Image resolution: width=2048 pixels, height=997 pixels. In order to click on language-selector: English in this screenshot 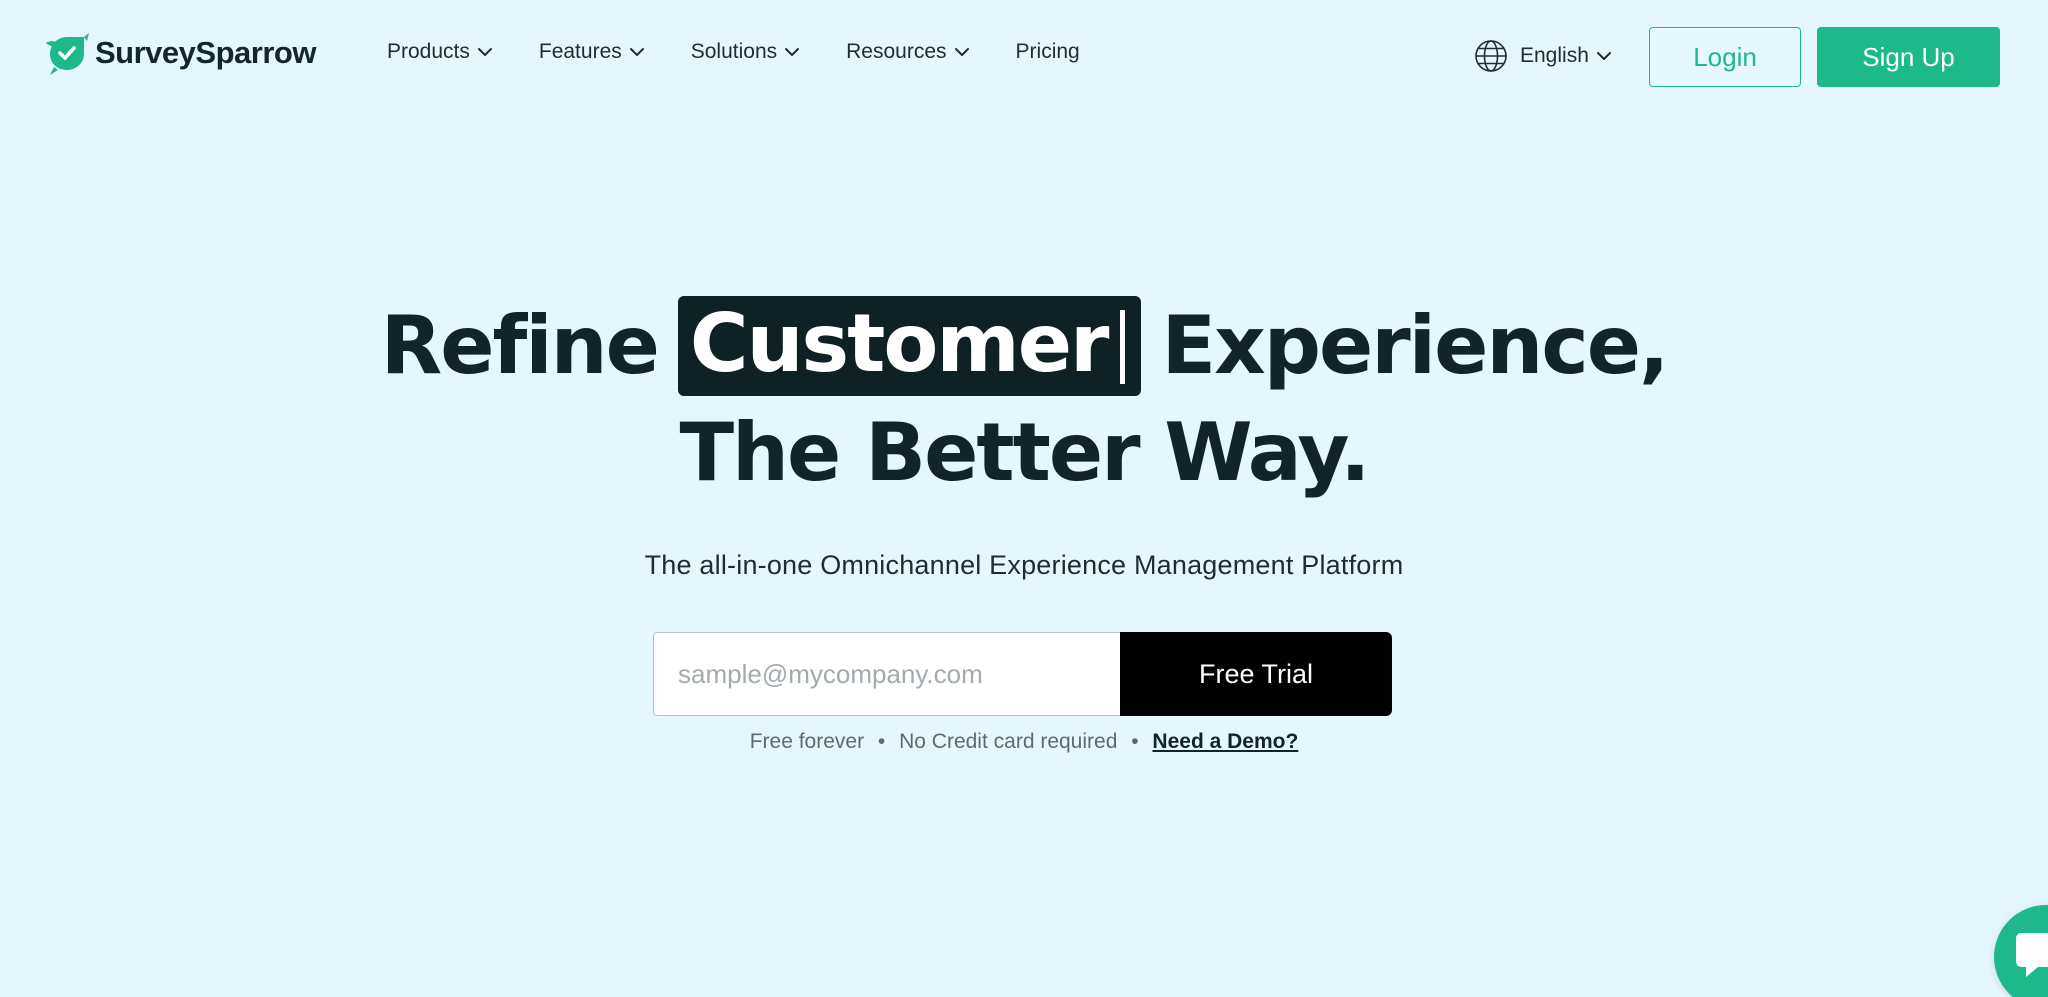, I will do `click(1543, 56)`.